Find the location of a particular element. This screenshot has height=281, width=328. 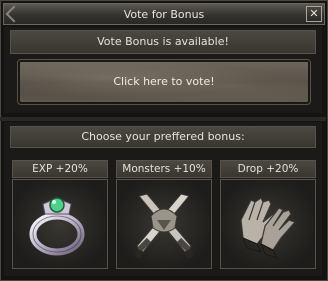

divider is located at coordinates (163, 119).